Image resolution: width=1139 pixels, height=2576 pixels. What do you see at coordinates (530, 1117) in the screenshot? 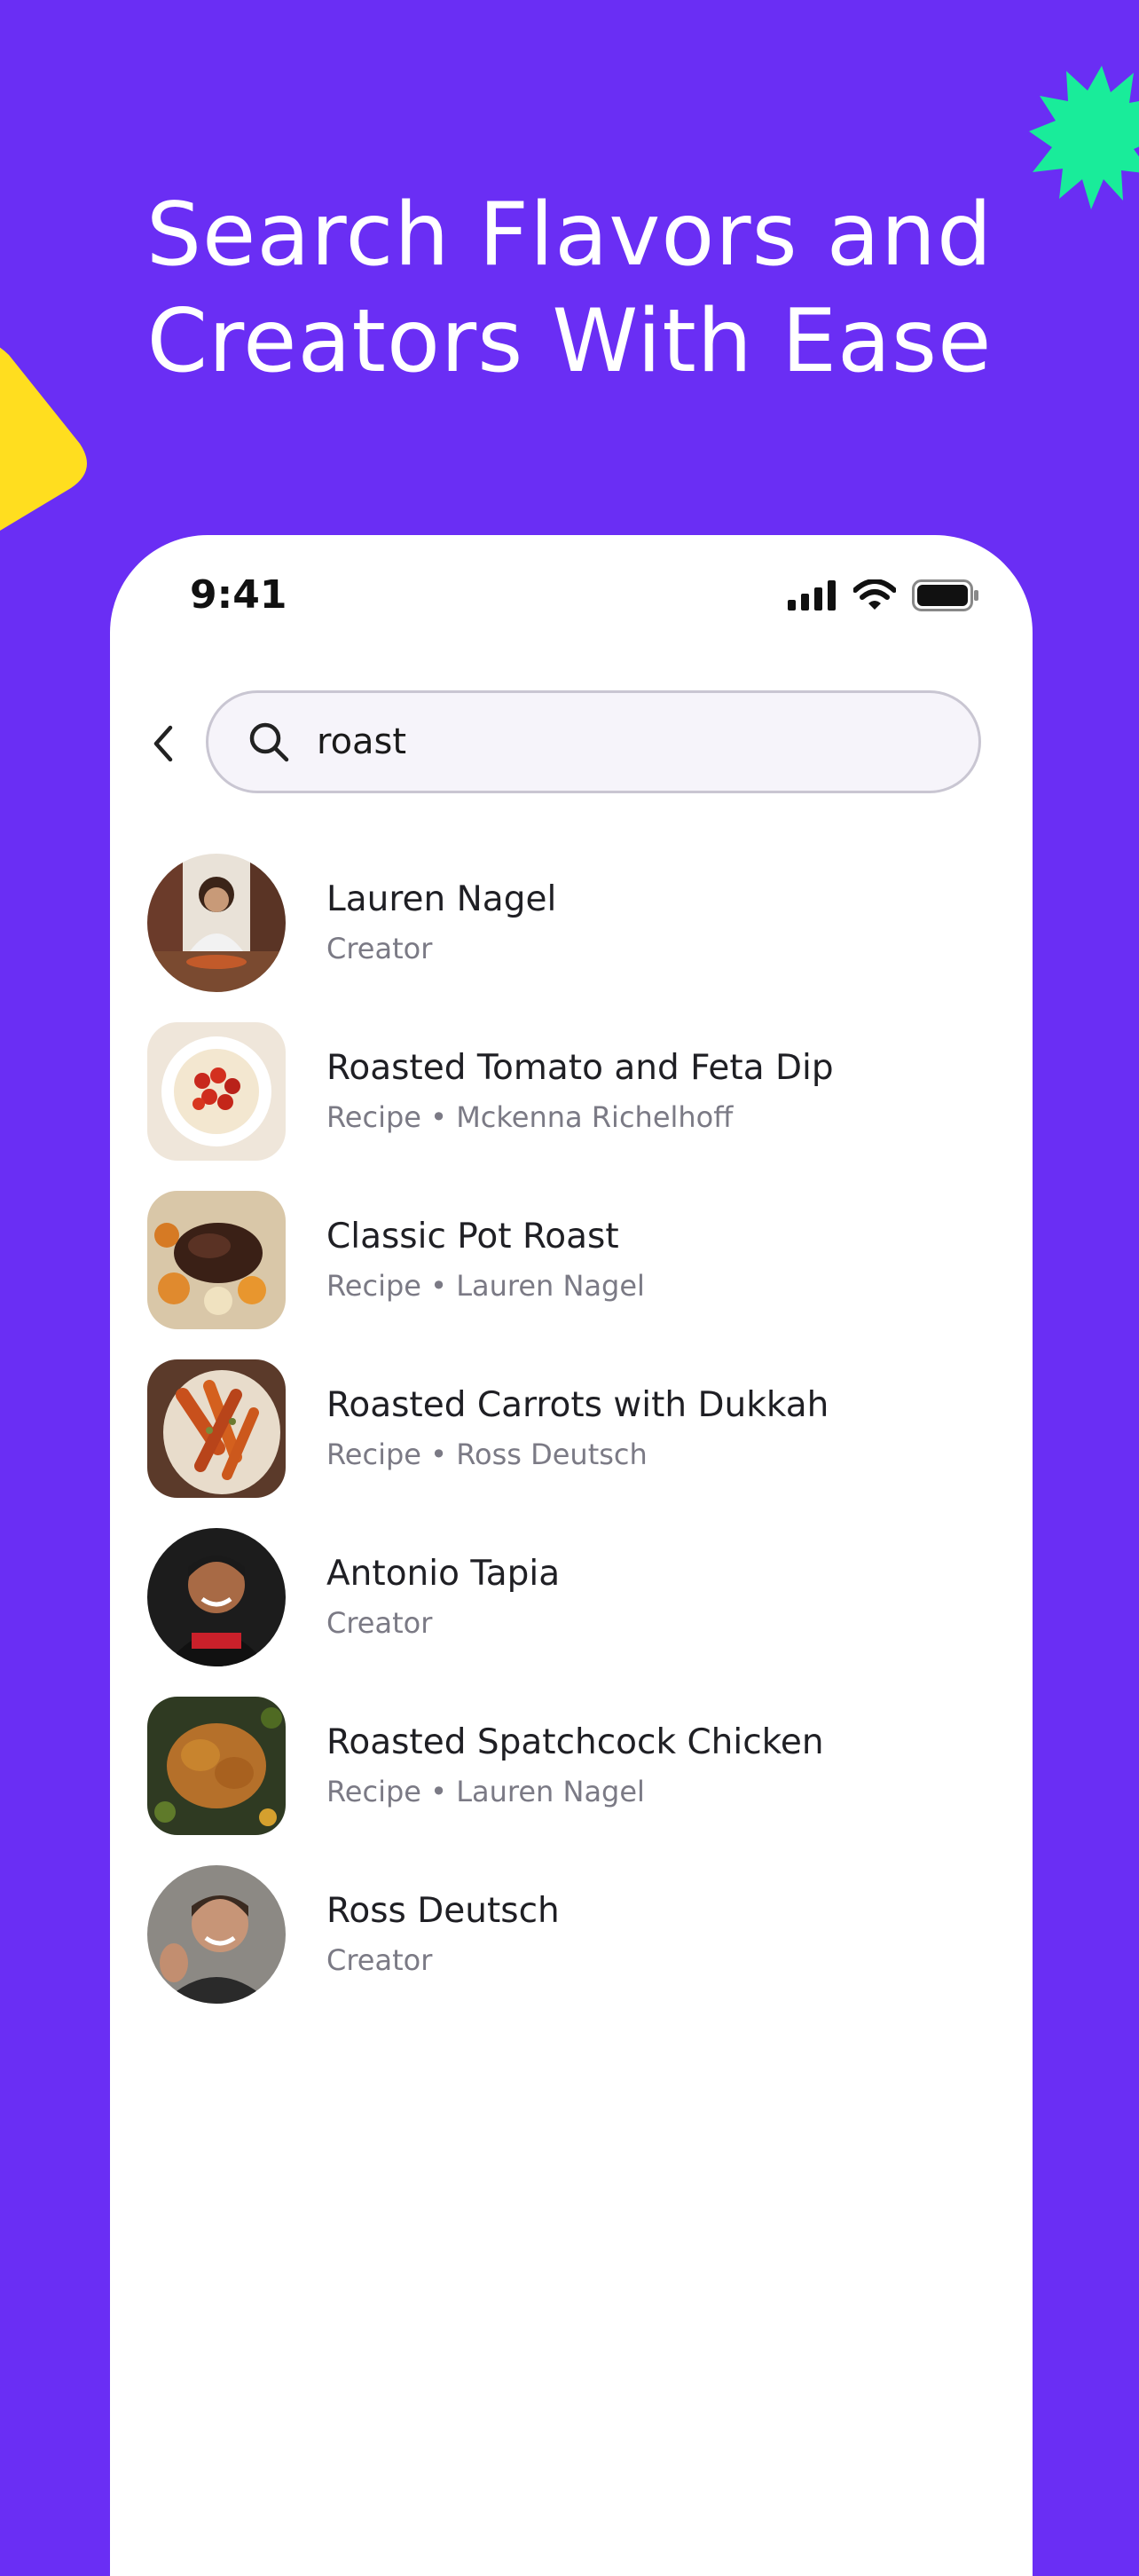
I see `result-subtitle: Recipe • Mckenna Richelhoff` at bounding box center [530, 1117].